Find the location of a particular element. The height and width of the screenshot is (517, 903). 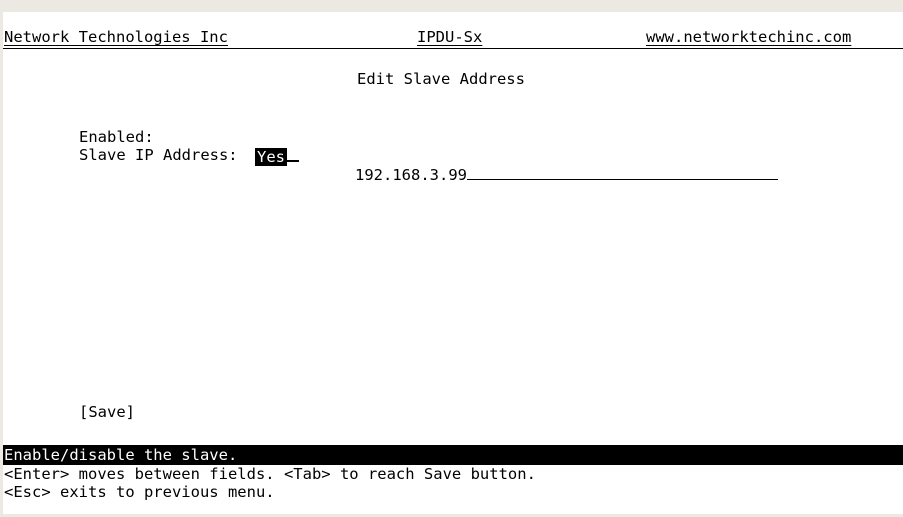

header-company: Network Technologies Inc is located at coordinates (116, 37).